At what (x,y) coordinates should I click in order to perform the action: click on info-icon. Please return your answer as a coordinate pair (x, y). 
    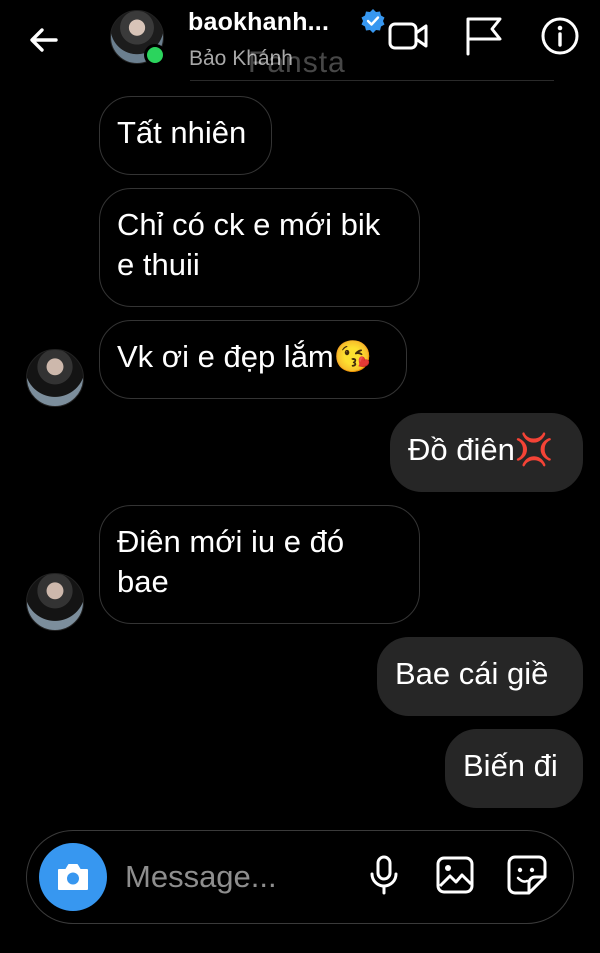
    Looking at the image, I should click on (560, 36).